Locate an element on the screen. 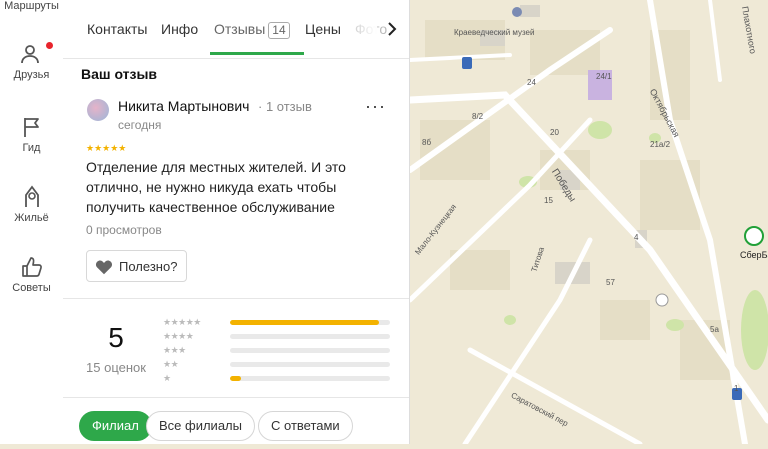  helpful-label: Полезно? is located at coordinates (148, 266).